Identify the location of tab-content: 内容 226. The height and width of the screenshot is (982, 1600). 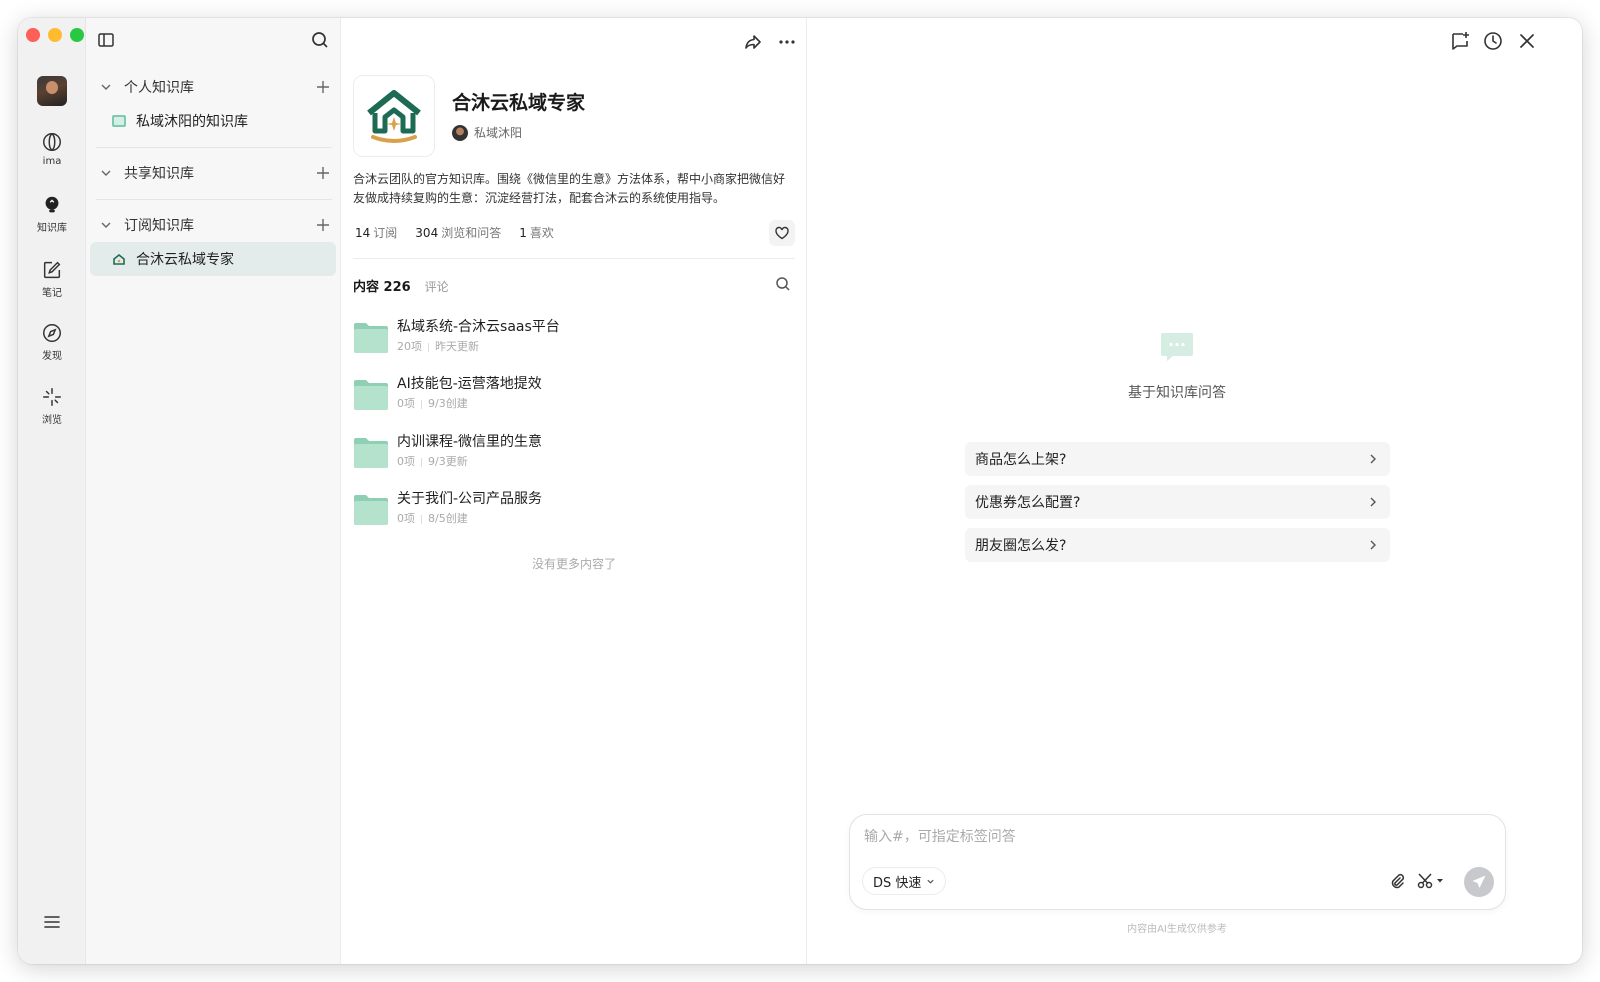
(382, 285).